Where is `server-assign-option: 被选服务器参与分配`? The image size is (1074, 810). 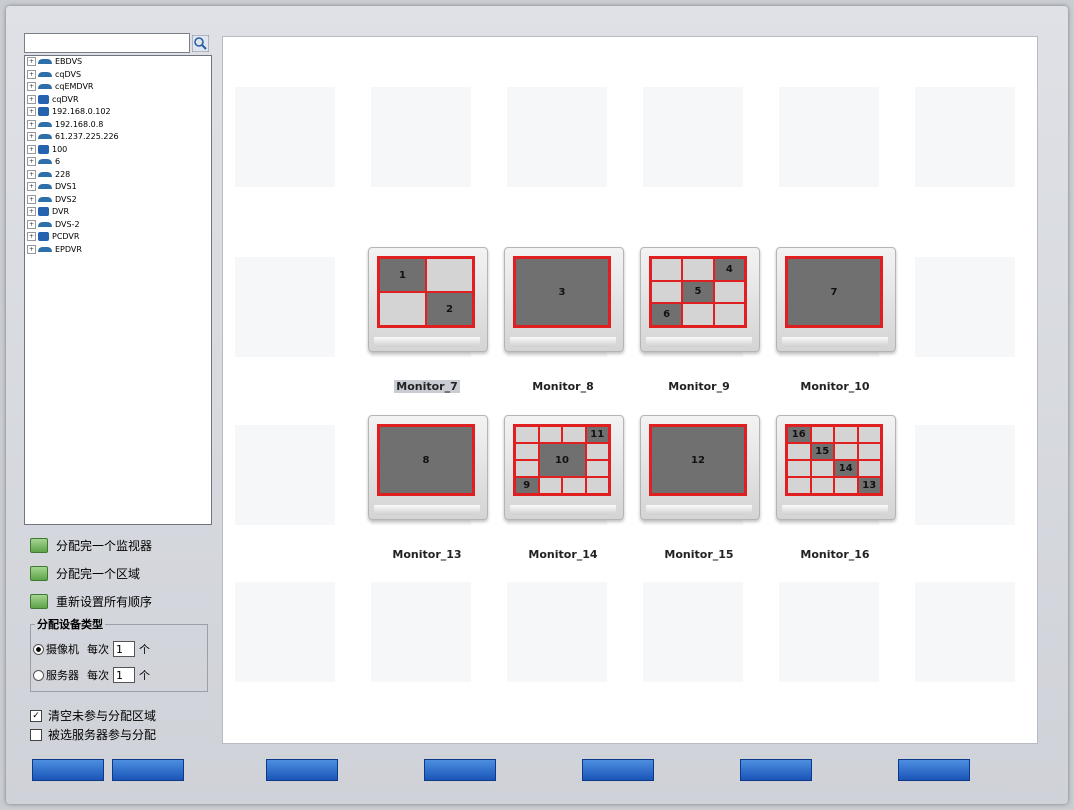
server-assign-option: 被选服务器参与分配 is located at coordinates (93, 734).